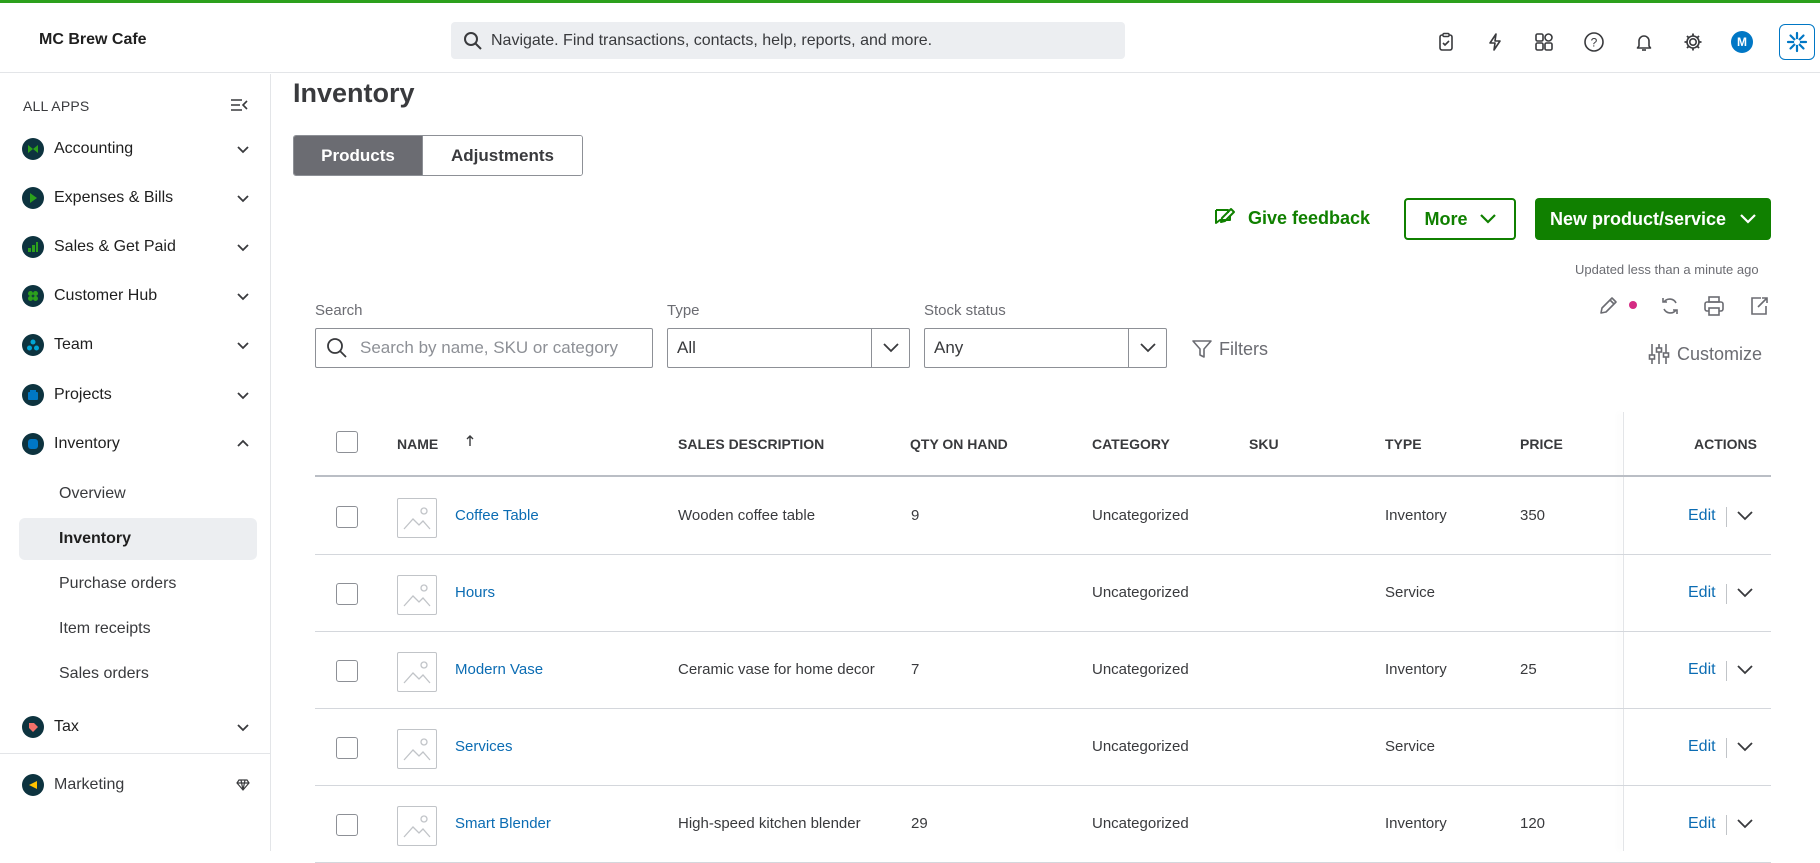 This screenshot has height=863, width=1820. Describe the element at coordinates (1544, 42) in the screenshot. I see `apps-icon` at that location.